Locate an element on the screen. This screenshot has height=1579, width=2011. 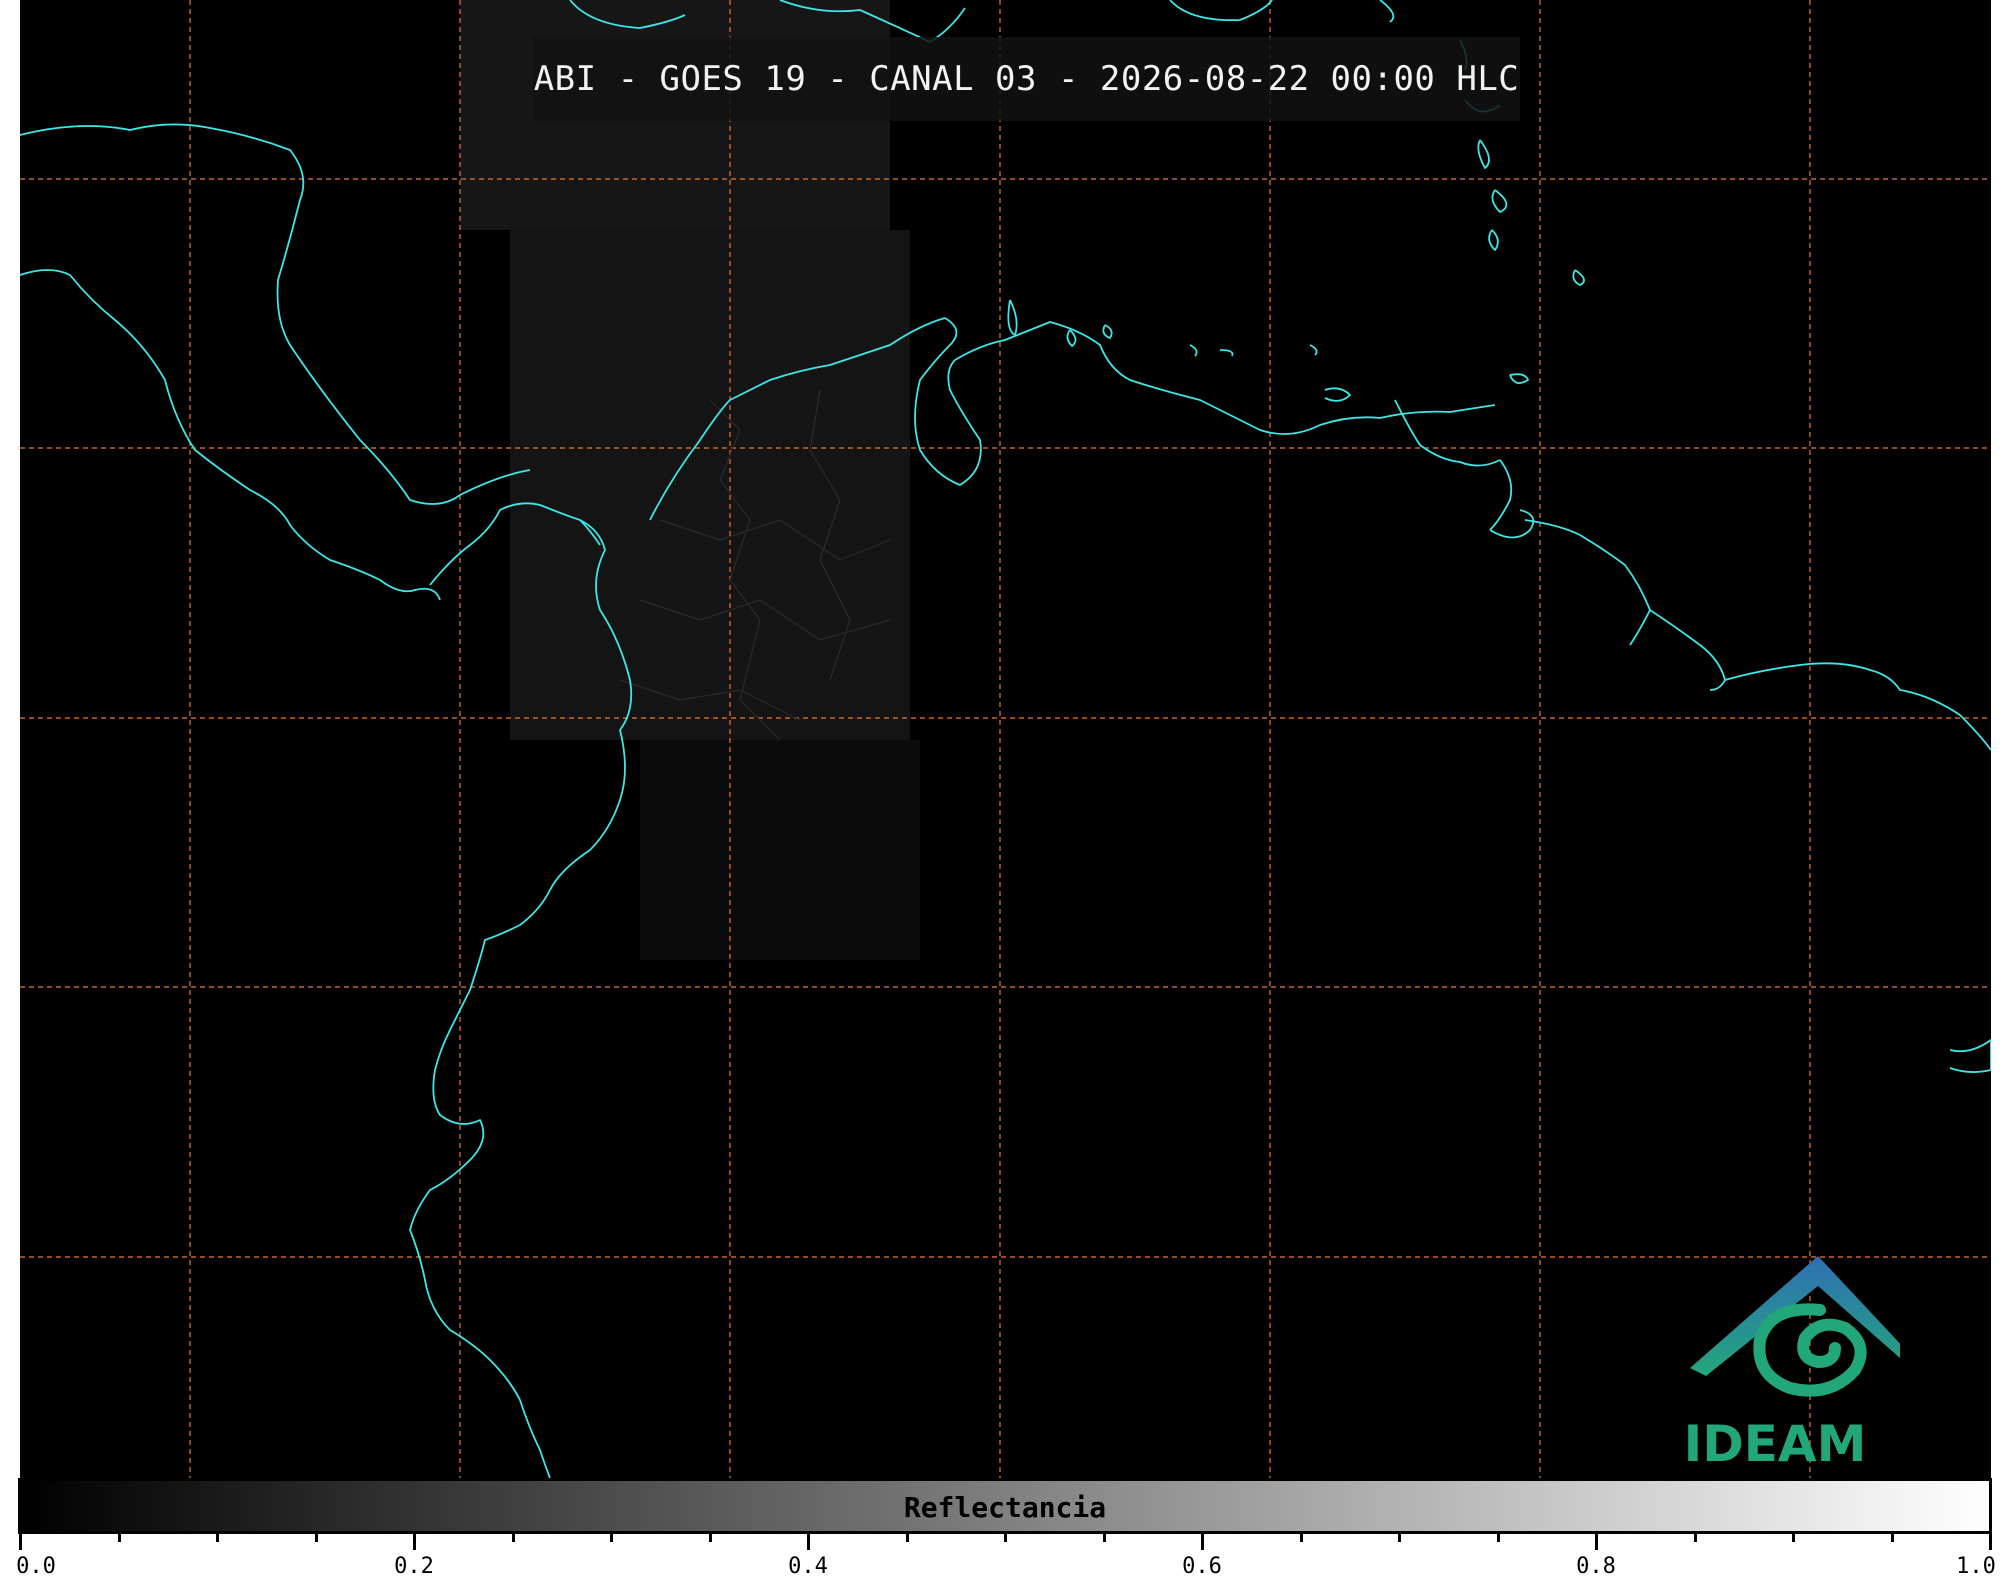
logo-wordmark: IDEAM is located at coordinates (1775, 1444).